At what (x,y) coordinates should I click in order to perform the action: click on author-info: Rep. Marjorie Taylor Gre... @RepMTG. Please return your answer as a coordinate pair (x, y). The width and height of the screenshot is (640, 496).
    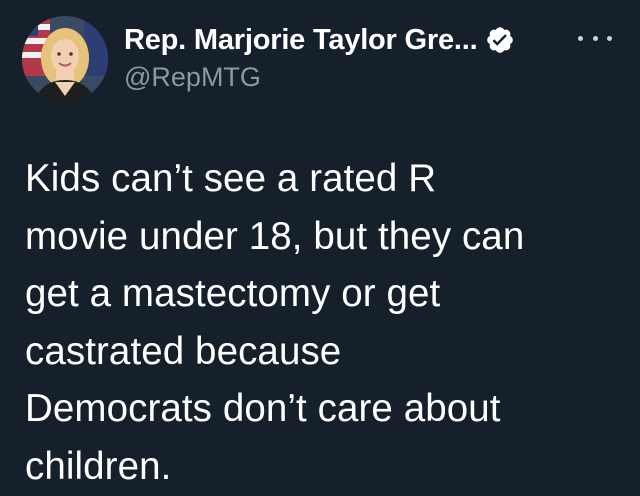
    Looking at the image, I should click on (359, 56).